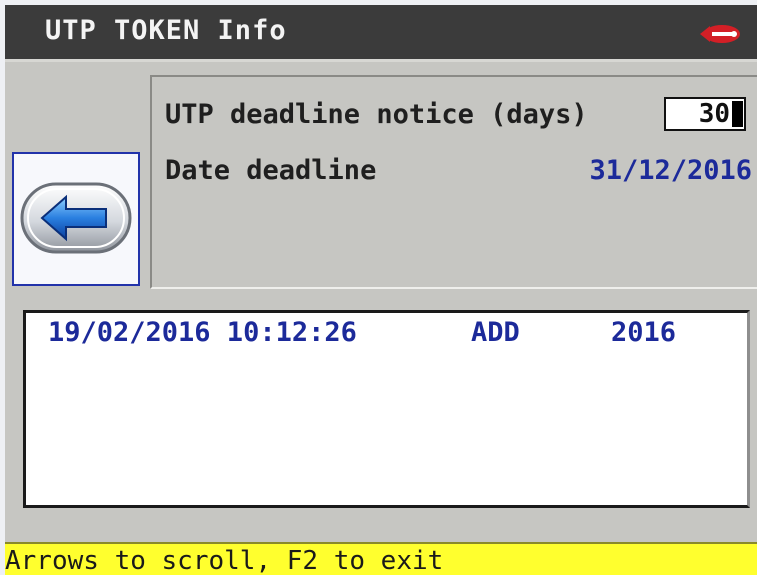 The width and height of the screenshot is (757, 575). What do you see at coordinates (720, 34) in the screenshot?
I see `silca-logo-icon` at bounding box center [720, 34].